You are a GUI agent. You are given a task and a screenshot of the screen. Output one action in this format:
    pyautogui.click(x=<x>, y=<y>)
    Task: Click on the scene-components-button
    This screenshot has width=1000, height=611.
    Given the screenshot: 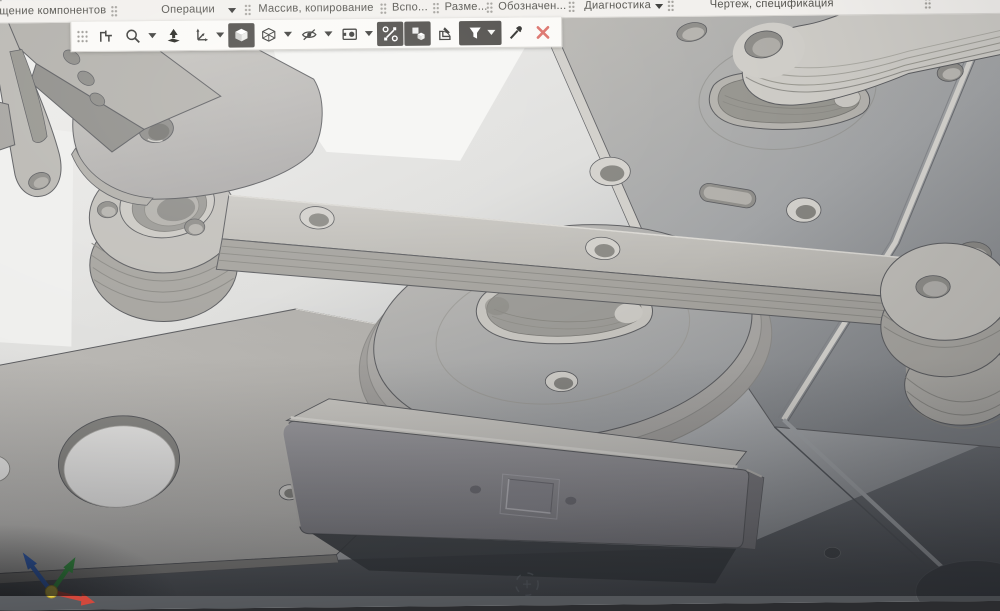 What is the action you would take?
    pyautogui.click(x=417, y=33)
    